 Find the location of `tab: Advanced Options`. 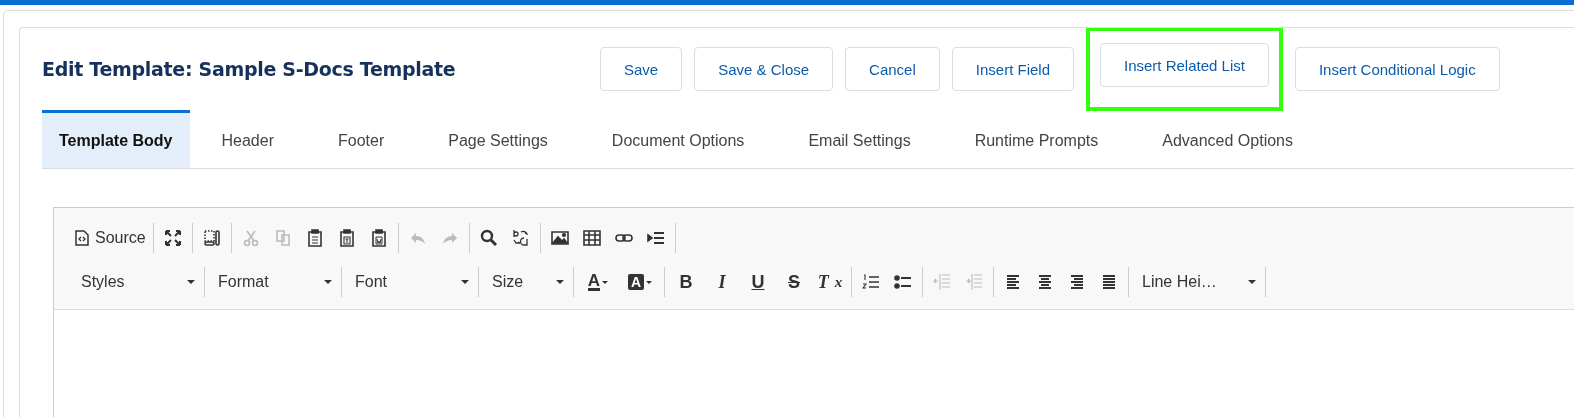

tab: Advanced Options is located at coordinates (1227, 139).